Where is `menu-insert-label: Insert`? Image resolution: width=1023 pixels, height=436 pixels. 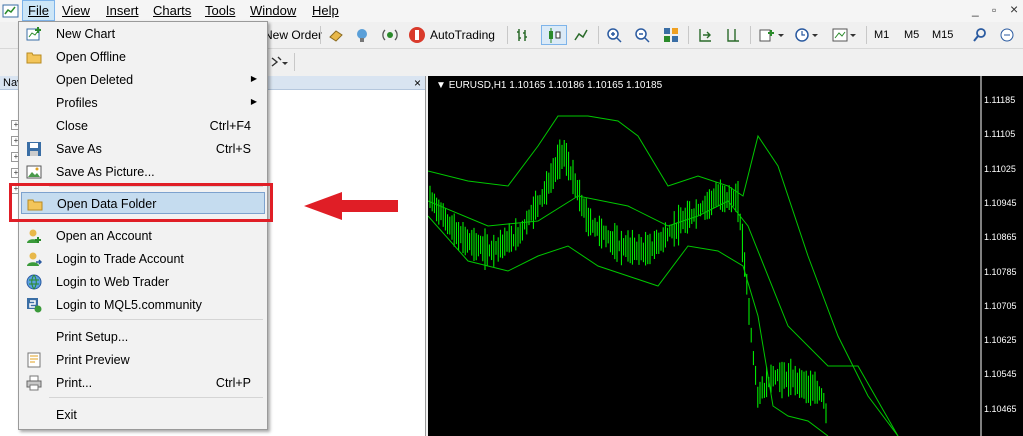 menu-insert-label: Insert is located at coordinates (122, 10).